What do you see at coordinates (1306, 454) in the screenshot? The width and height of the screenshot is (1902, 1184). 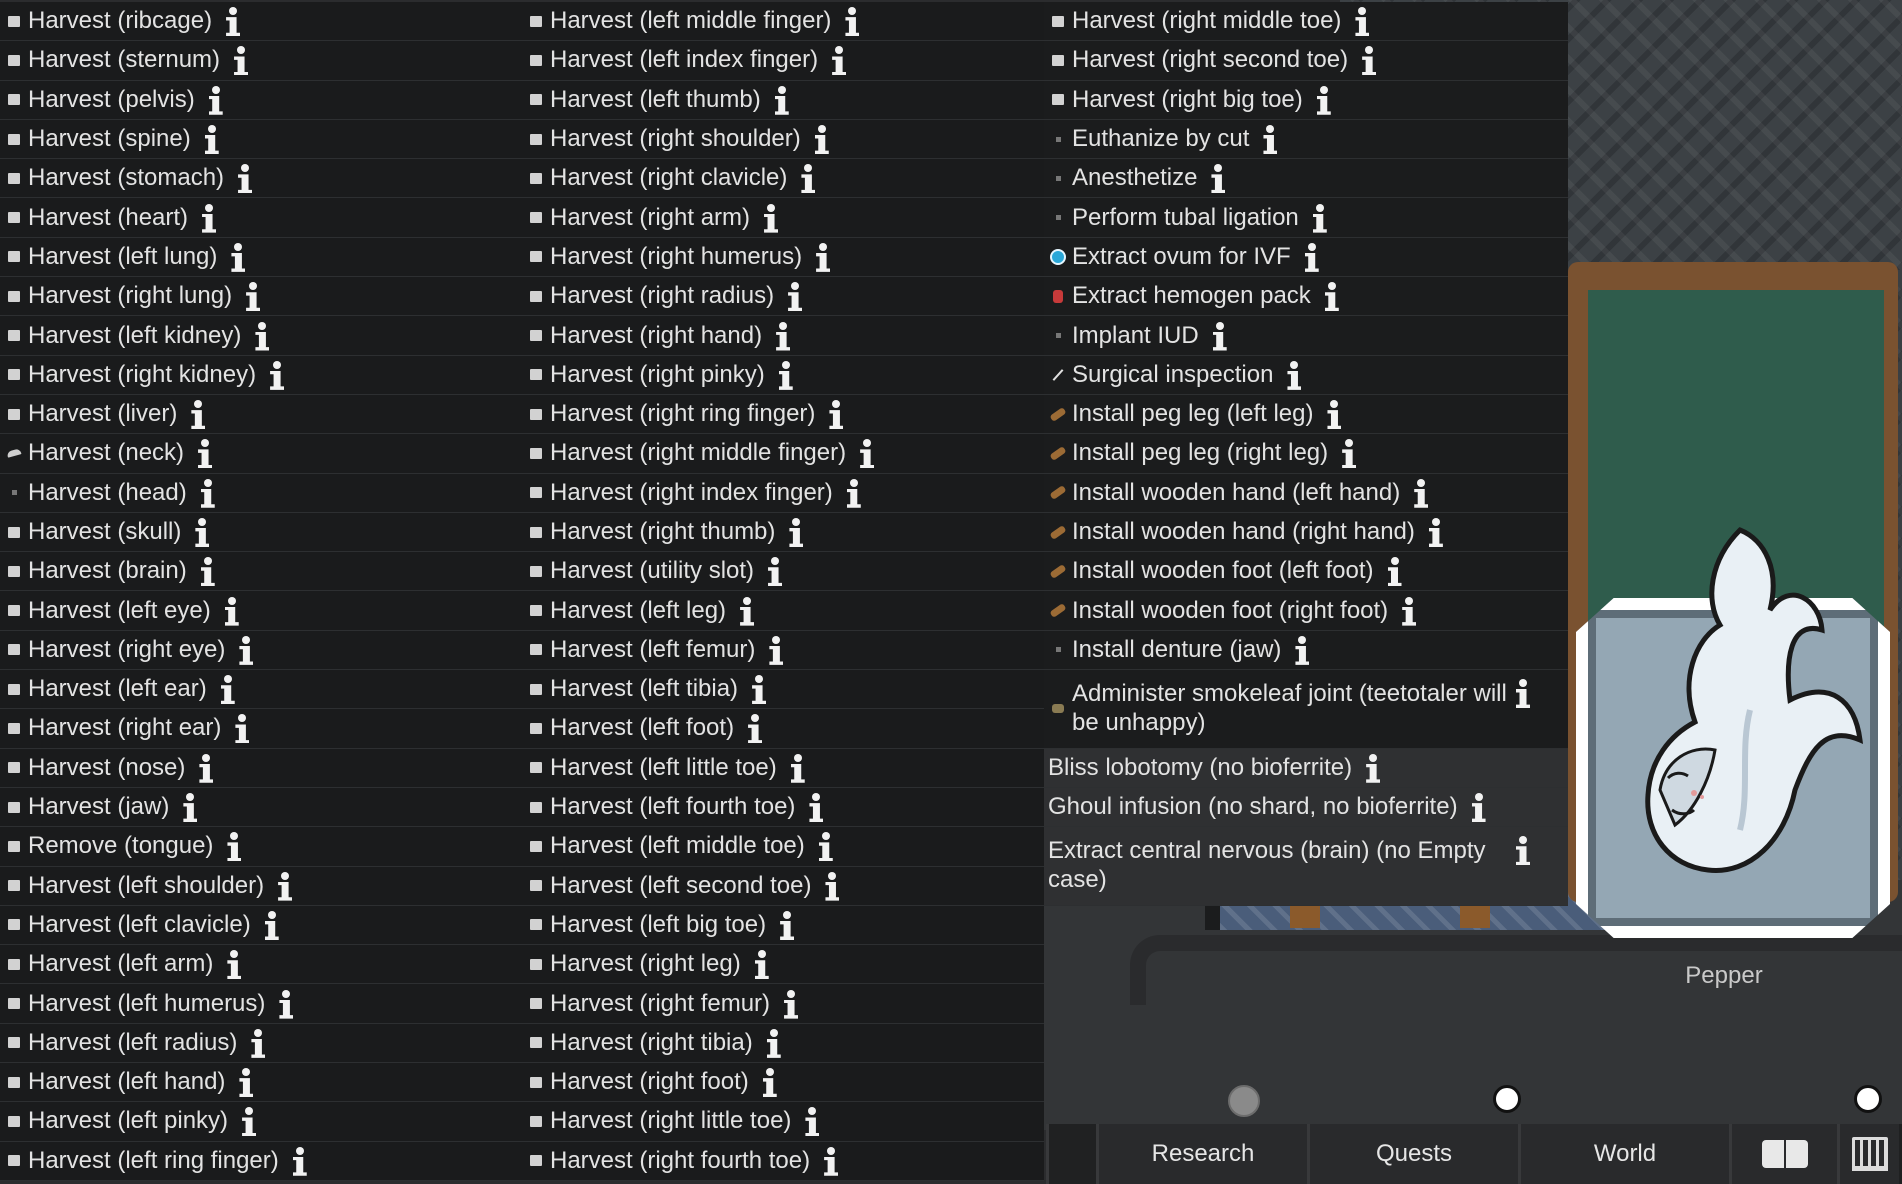 I see `surgery-option: Install peg leg (right leg)` at bounding box center [1306, 454].